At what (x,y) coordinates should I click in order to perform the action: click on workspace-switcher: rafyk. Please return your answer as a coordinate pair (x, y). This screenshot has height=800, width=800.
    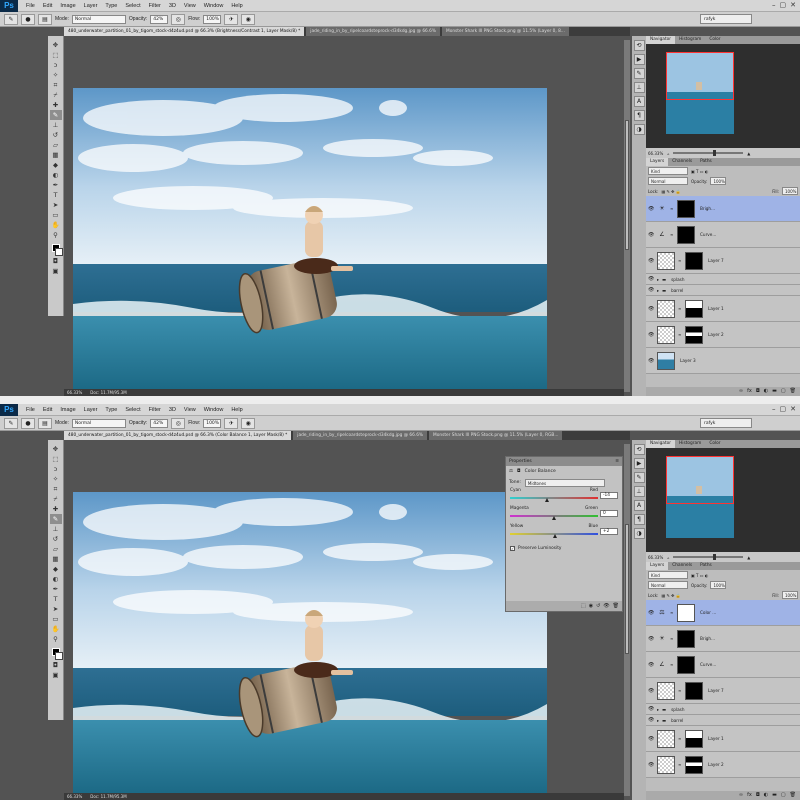
    Looking at the image, I should click on (726, 423).